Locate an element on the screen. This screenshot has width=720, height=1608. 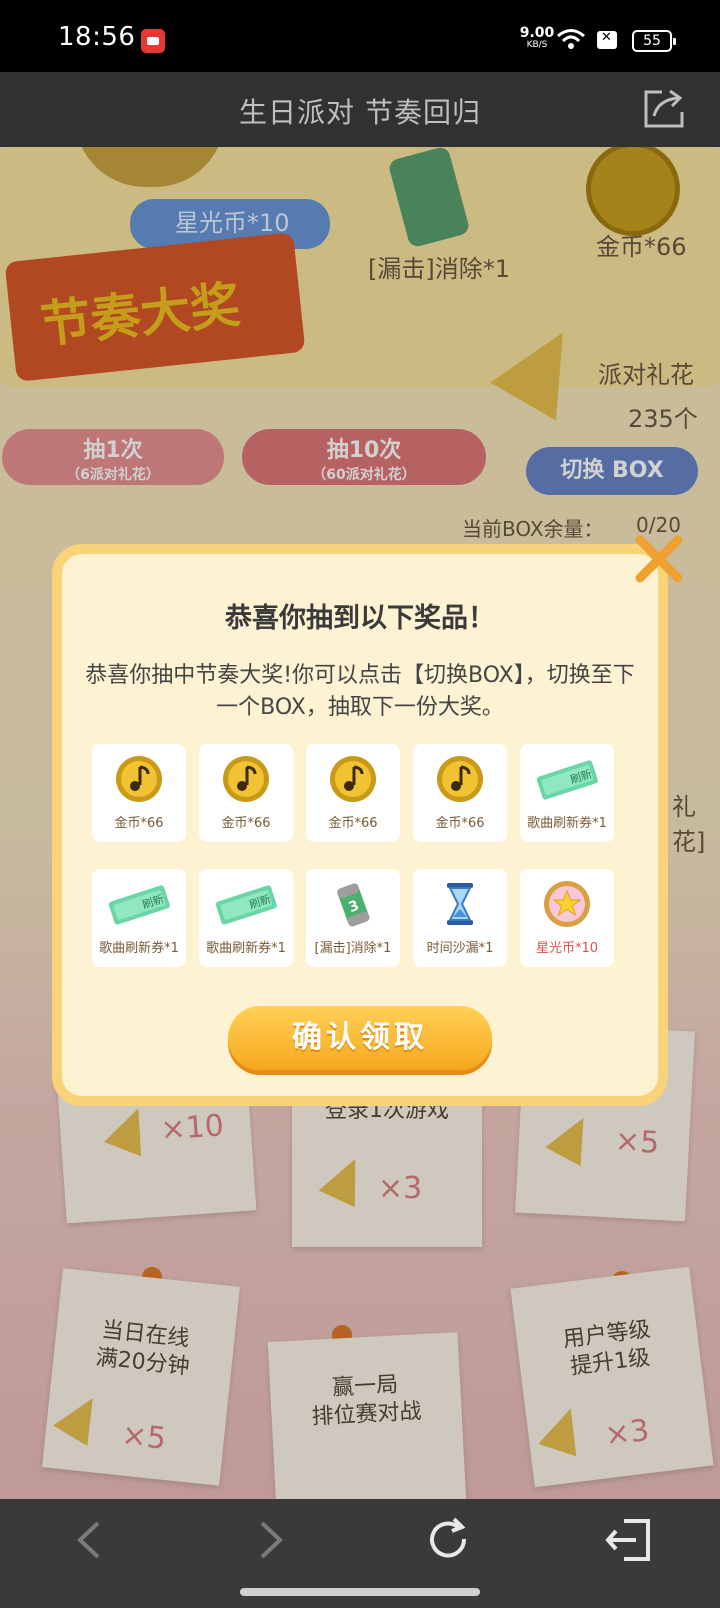
prize-item: 时间沙漏*1 is located at coordinates (460, 918).